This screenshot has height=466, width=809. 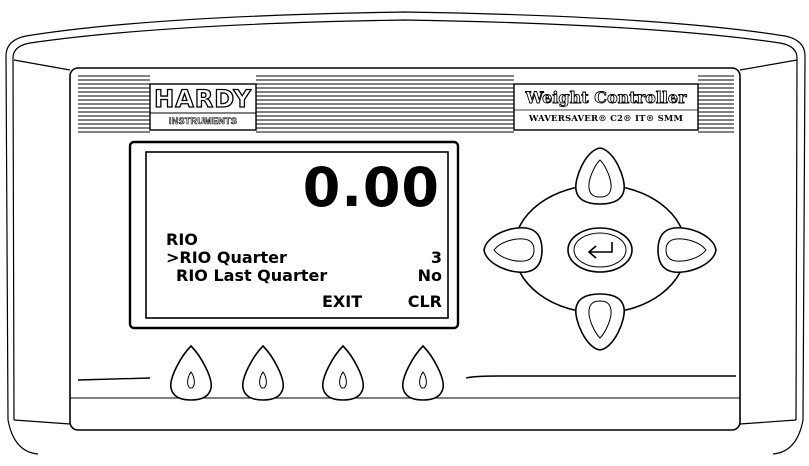 I want to click on softkey-2-button, so click(x=263, y=374).